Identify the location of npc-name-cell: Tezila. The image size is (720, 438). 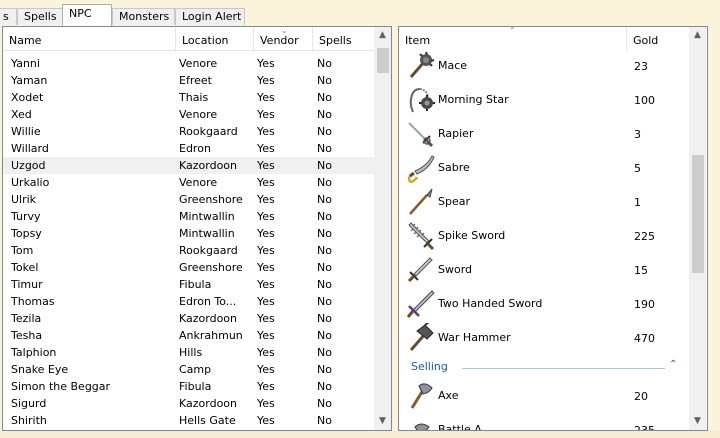
(26, 318).